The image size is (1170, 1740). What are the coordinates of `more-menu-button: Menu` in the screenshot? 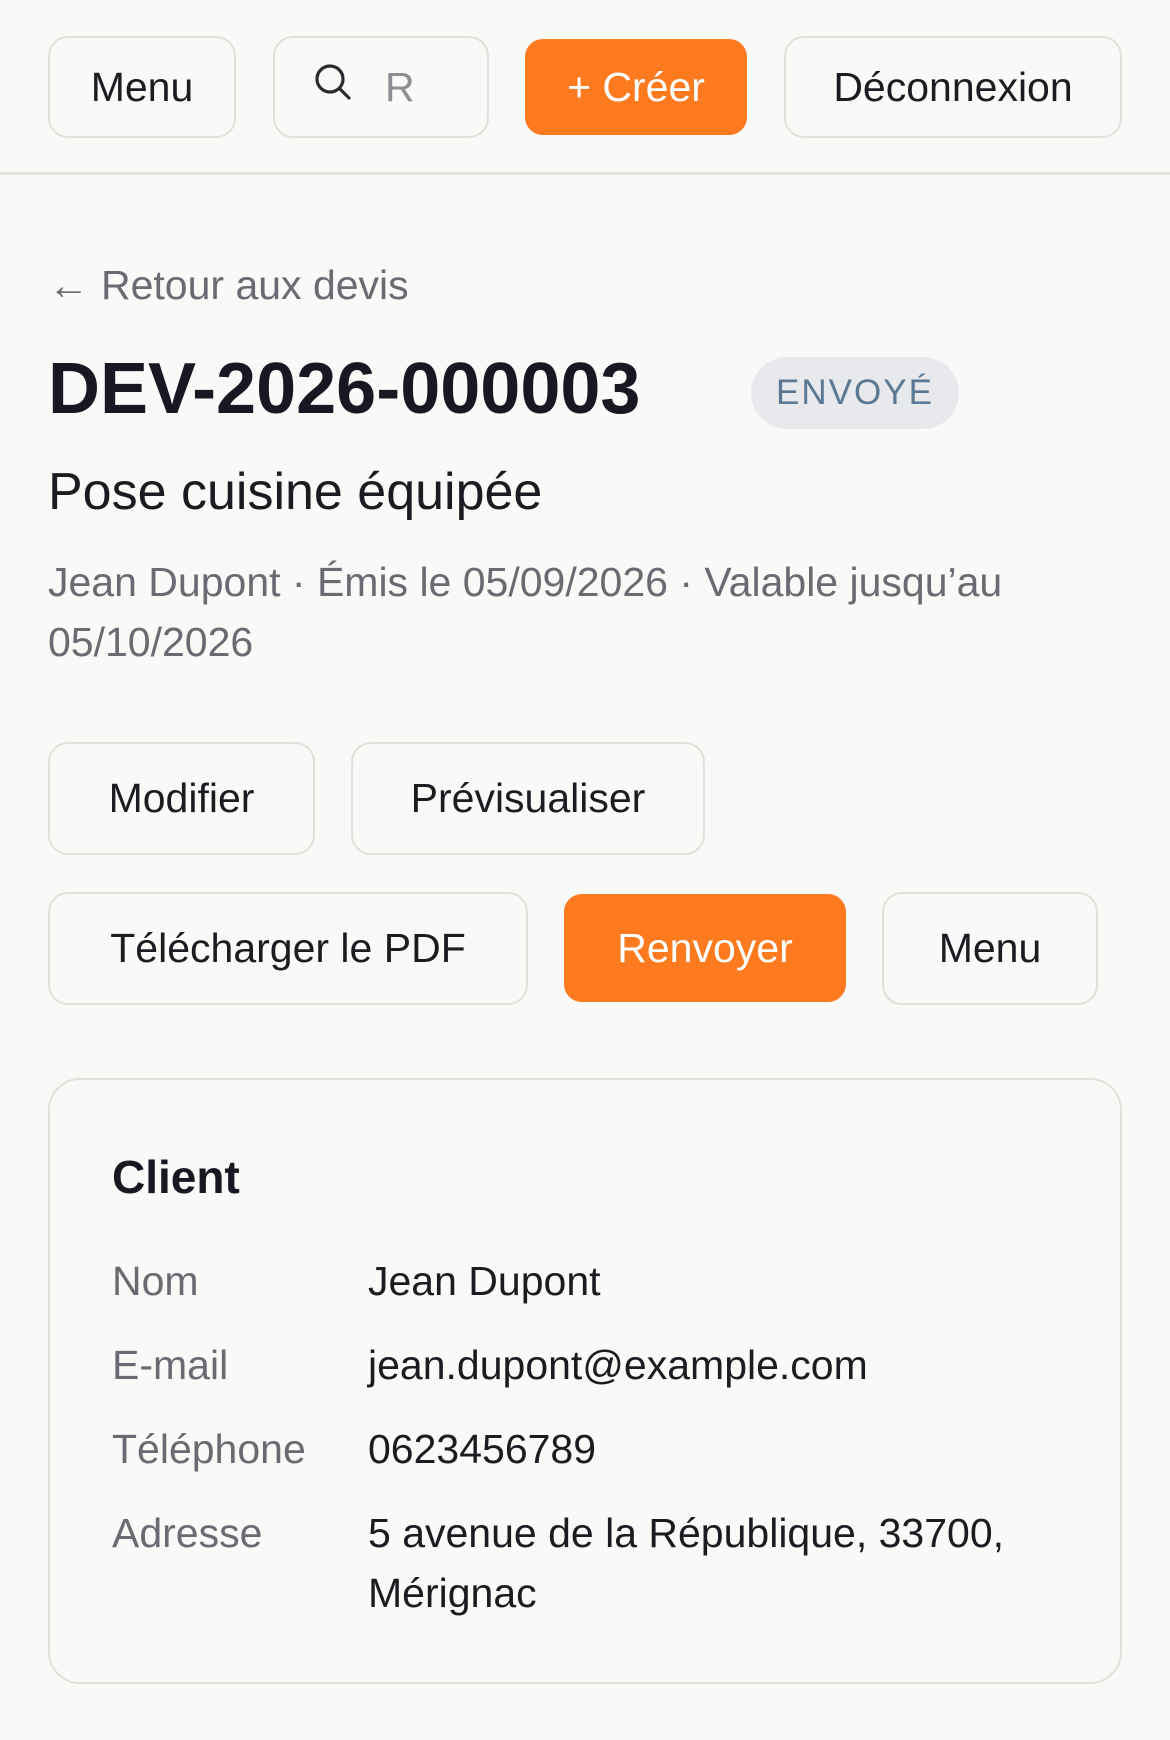 It's located at (990, 948).